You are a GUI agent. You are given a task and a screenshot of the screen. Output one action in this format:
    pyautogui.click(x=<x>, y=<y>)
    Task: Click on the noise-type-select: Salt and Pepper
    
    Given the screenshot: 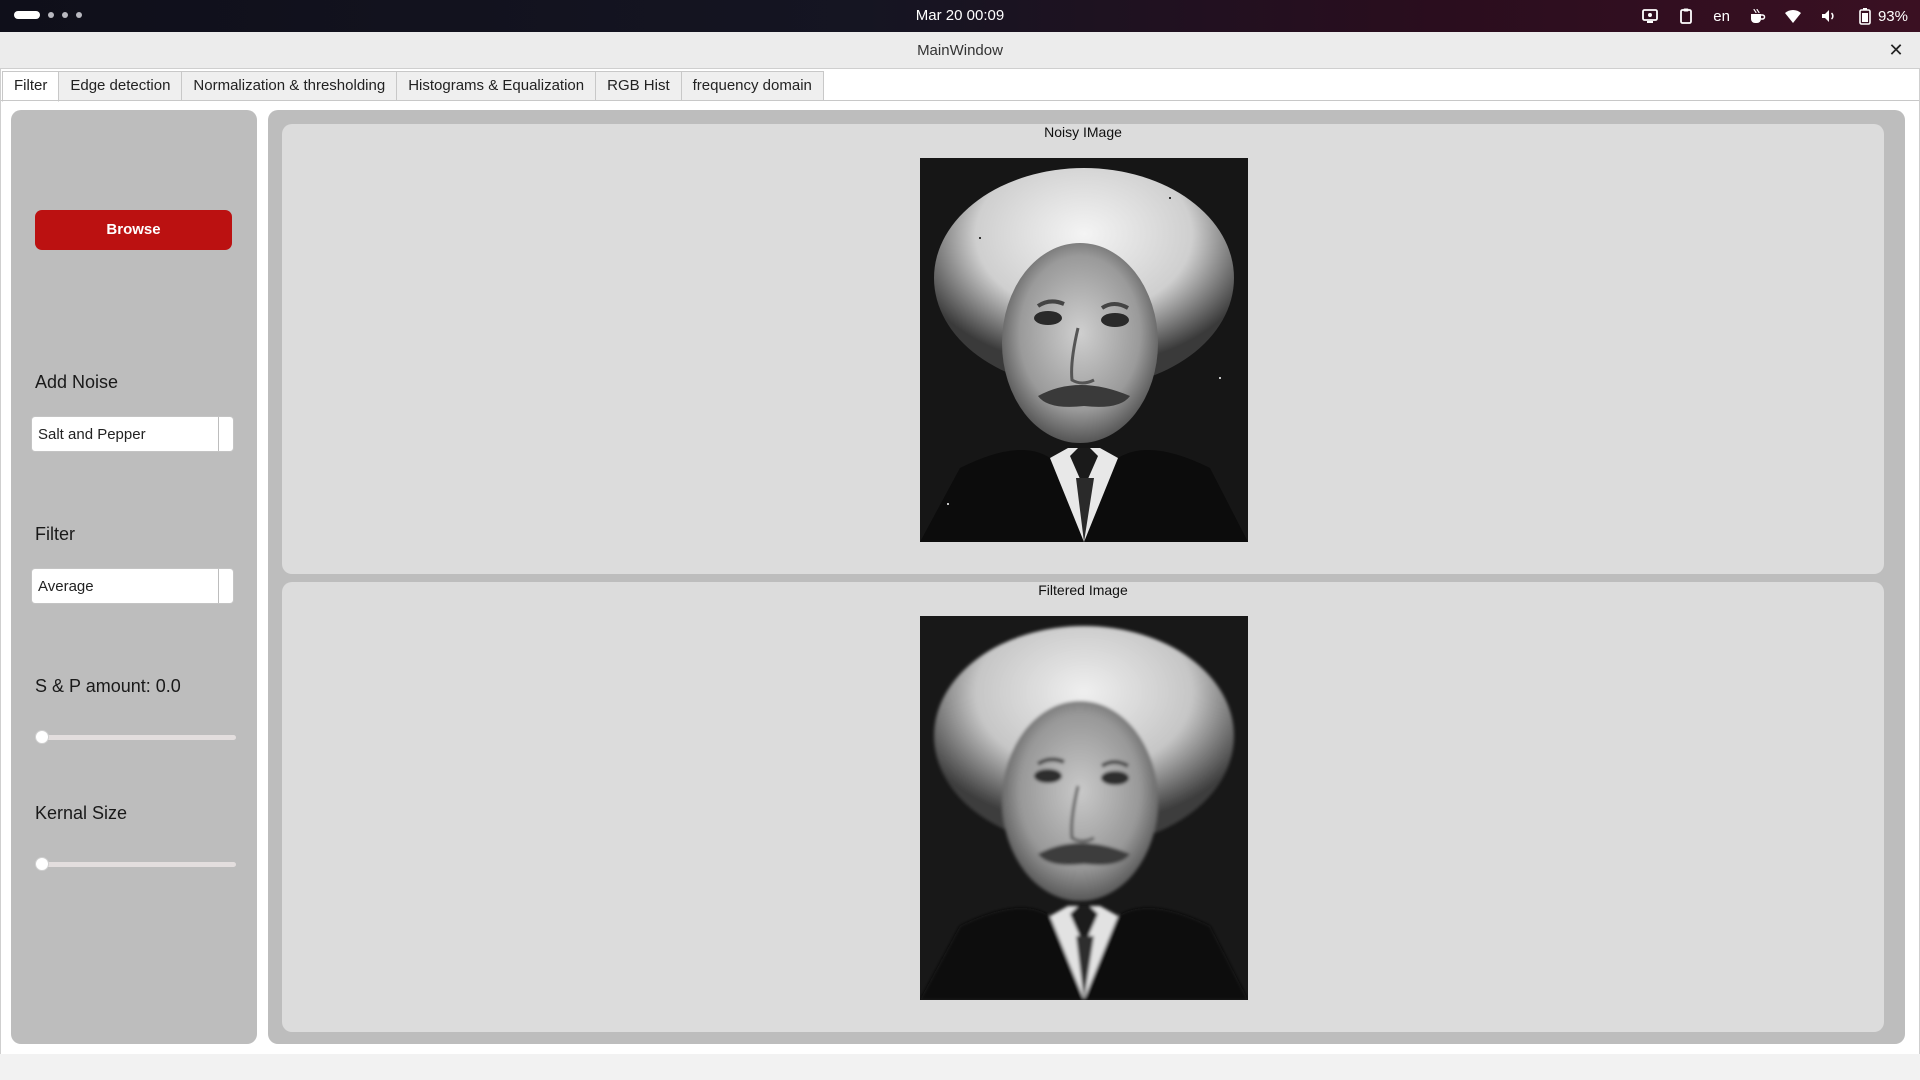 What is the action you would take?
    pyautogui.click(x=132, y=434)
    